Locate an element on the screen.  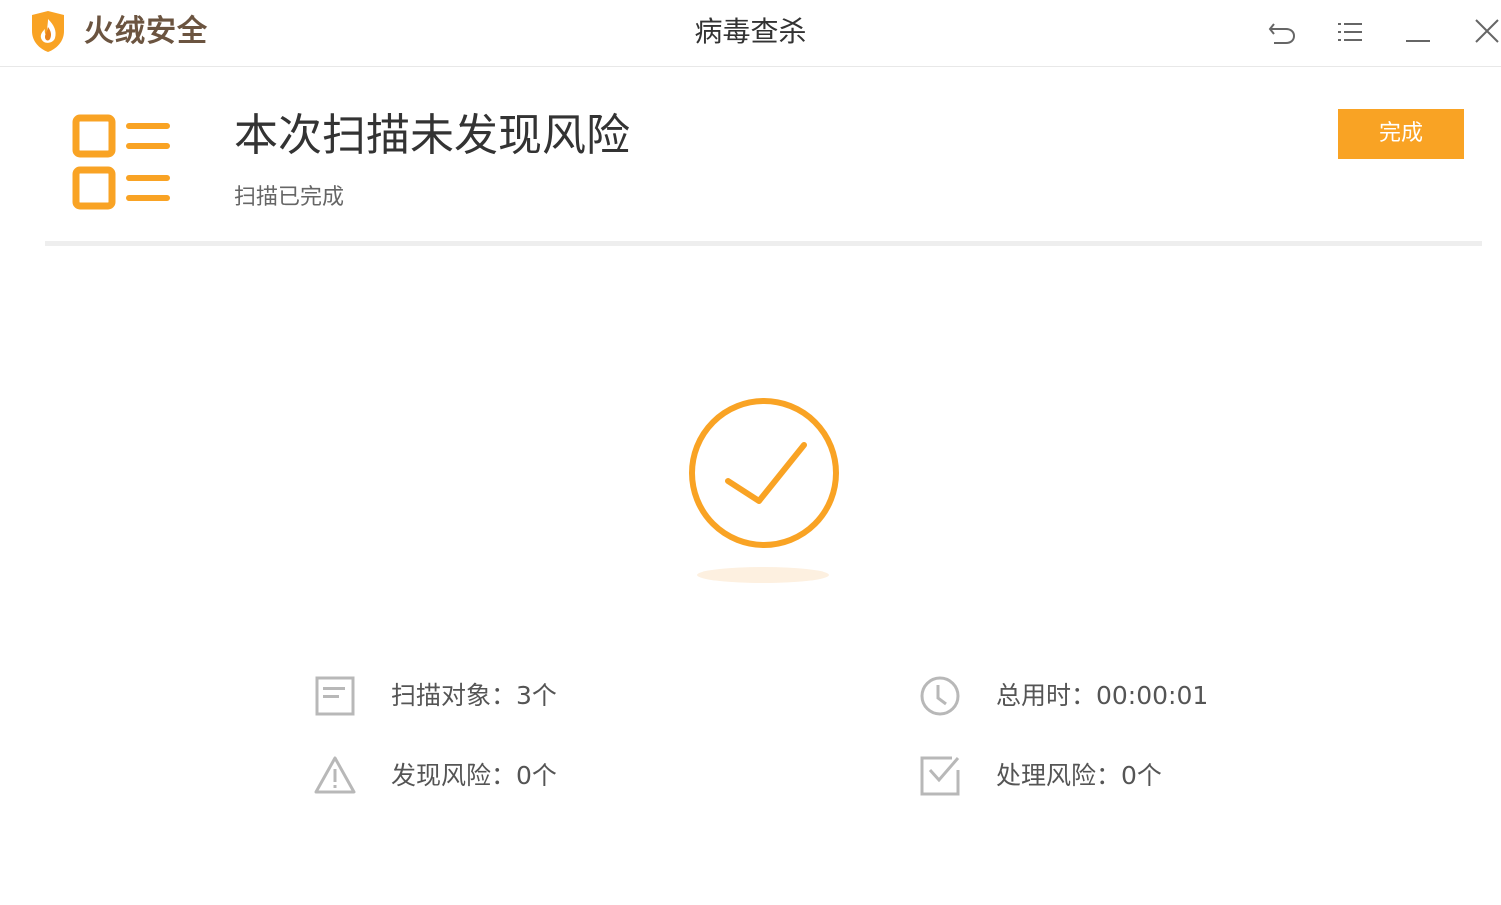
success-check-icon is located at coordinates (764, 473).